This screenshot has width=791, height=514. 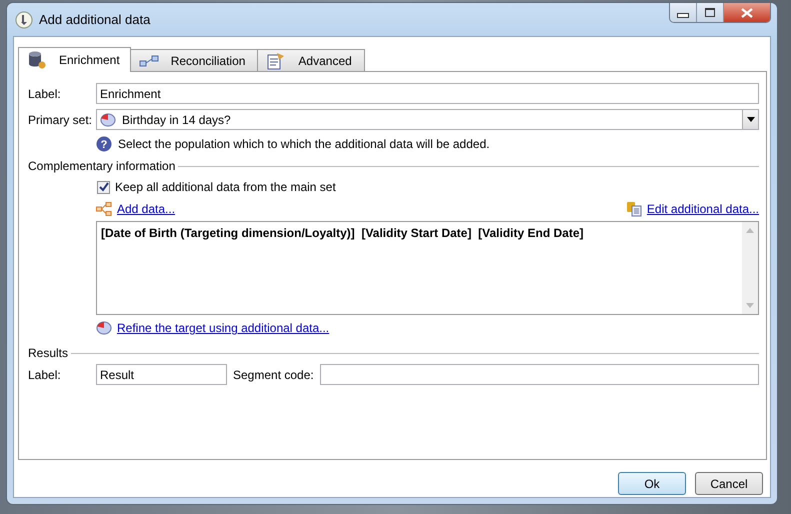 I want to click on link-icon, so click(x=148, y=61).